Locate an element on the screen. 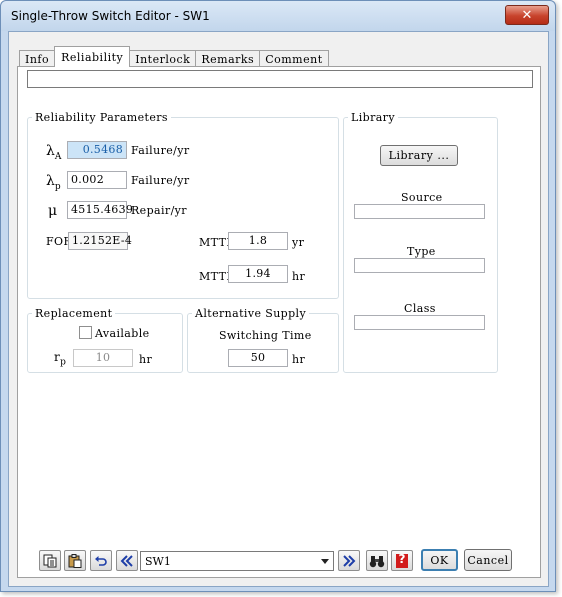  available-checkbox is located at coordinates (85, 332).